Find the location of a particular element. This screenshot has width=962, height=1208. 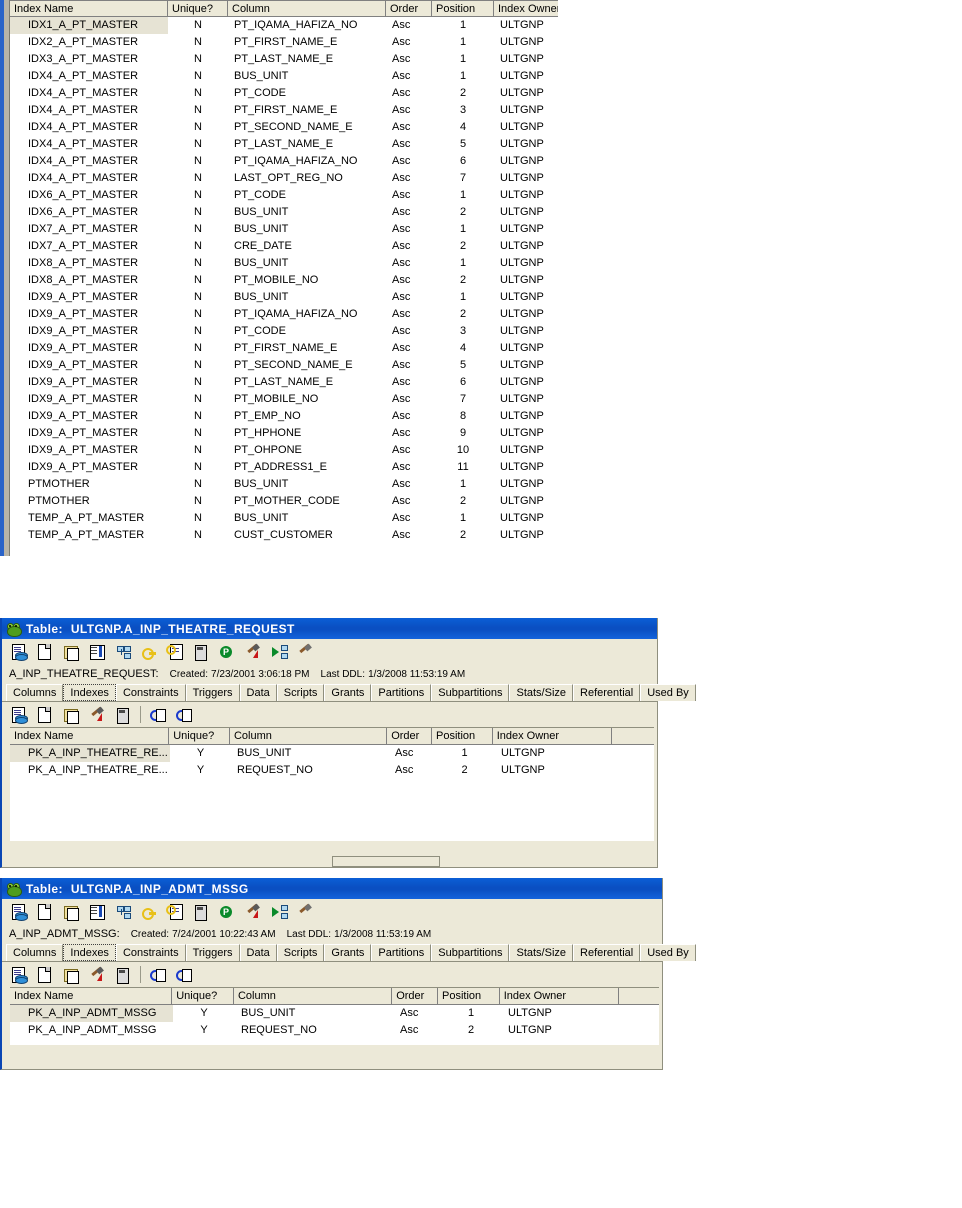

titlebar: Table: ULTGNP.A_INP_ADMT_MSSG is located at coordinates (332, 888).